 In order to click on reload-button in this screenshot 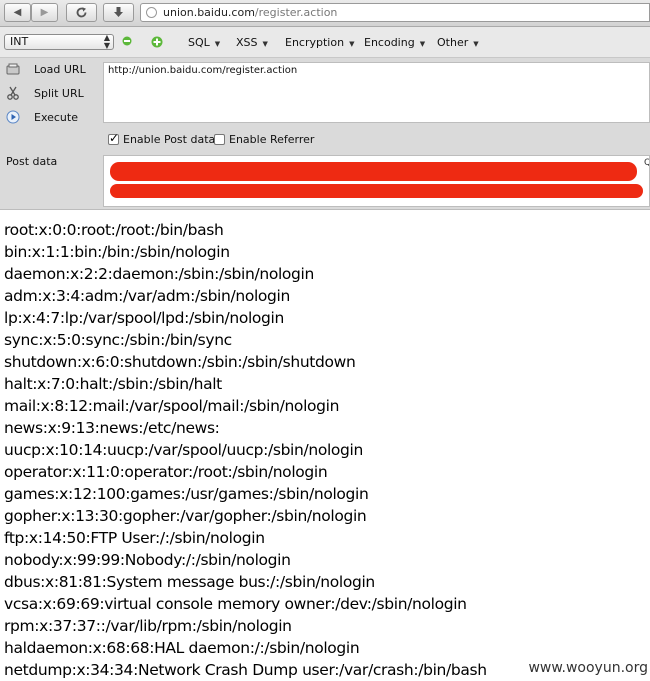, I will do `click(81, 12)`.